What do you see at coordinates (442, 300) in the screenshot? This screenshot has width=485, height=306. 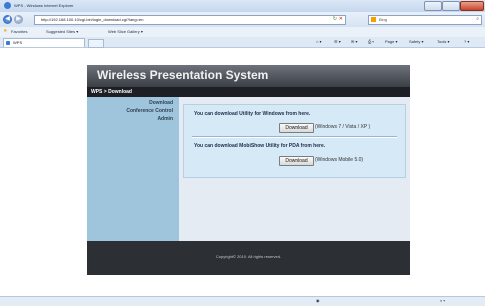 I see `zoom-icon: ⌕ ▾` at bounding box center [442, 300].